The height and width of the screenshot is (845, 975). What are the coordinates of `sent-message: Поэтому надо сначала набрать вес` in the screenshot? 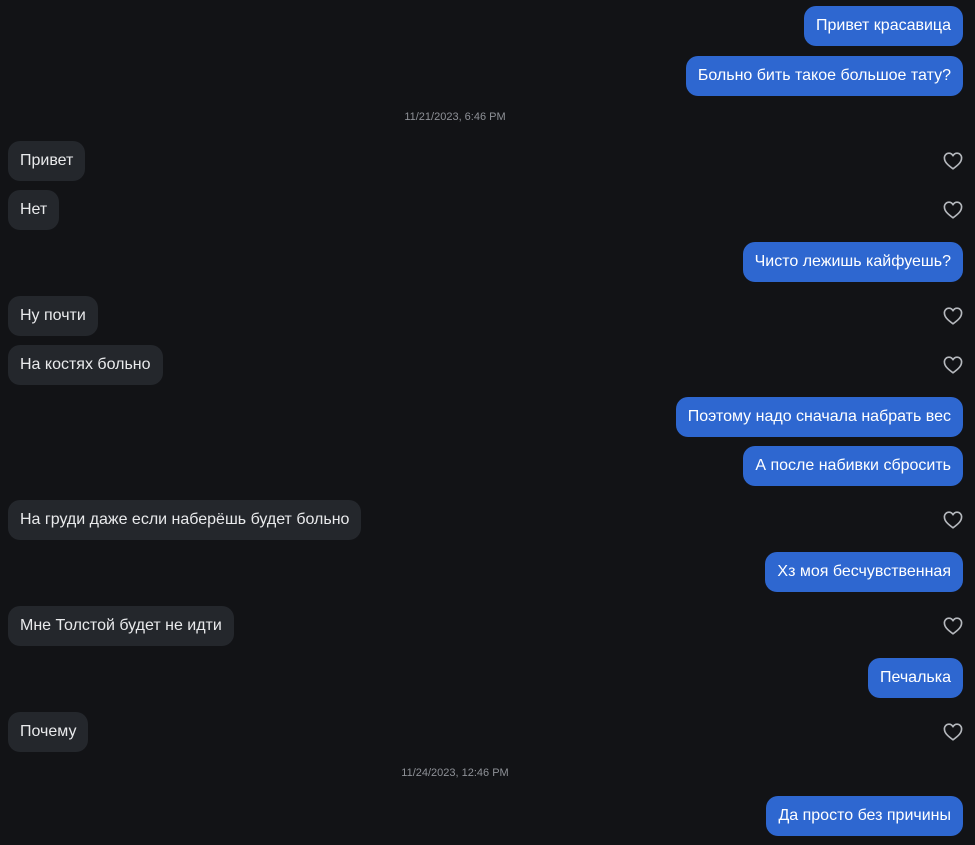 It's located at (487, 417).